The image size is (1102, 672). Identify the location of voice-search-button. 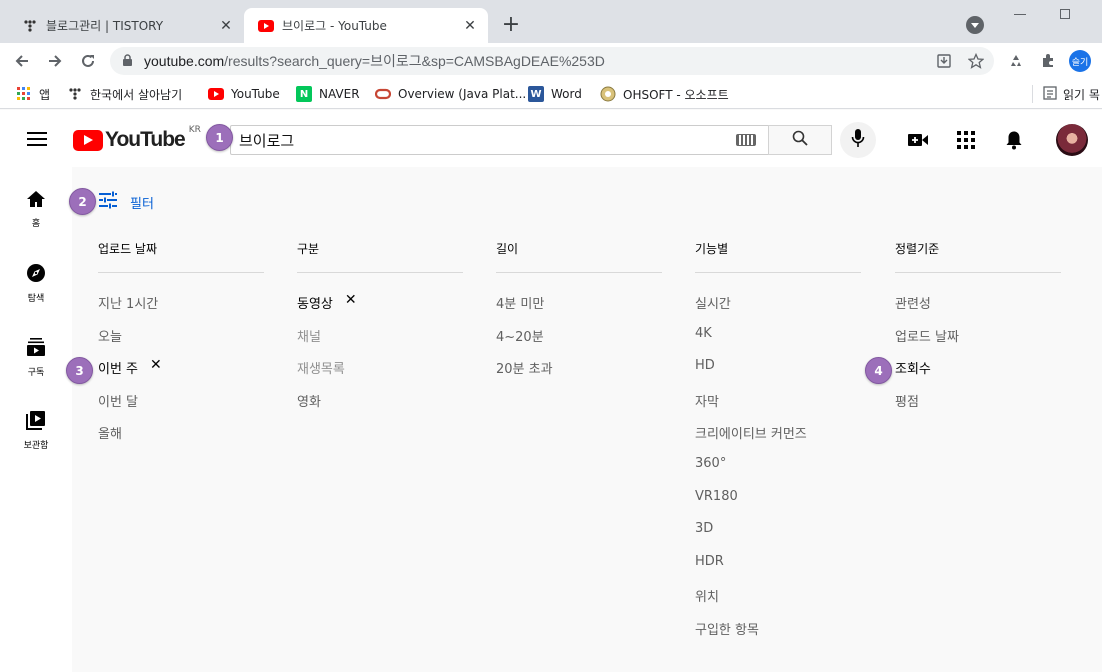
(858, 140).